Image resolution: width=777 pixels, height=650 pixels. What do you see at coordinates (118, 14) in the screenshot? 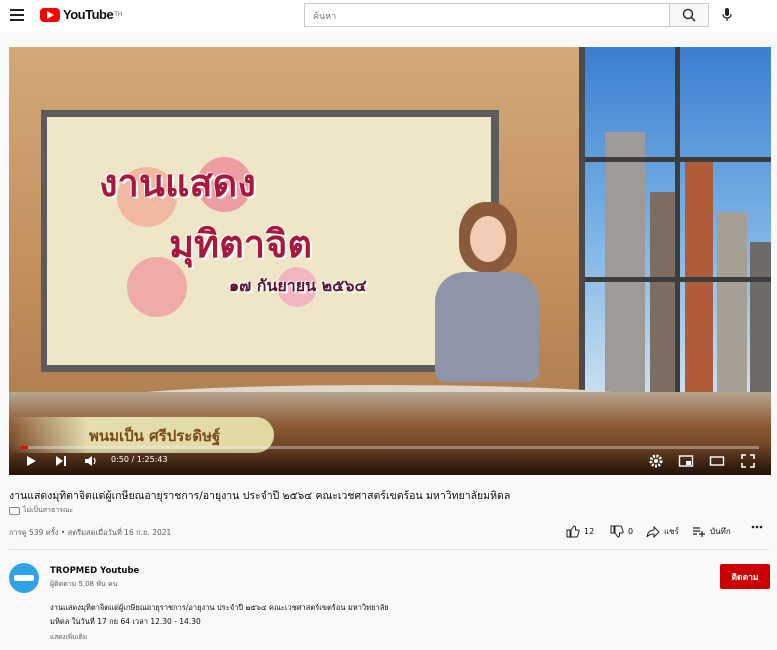
I see `logo-country: TH` at bounding box center [118, 14].